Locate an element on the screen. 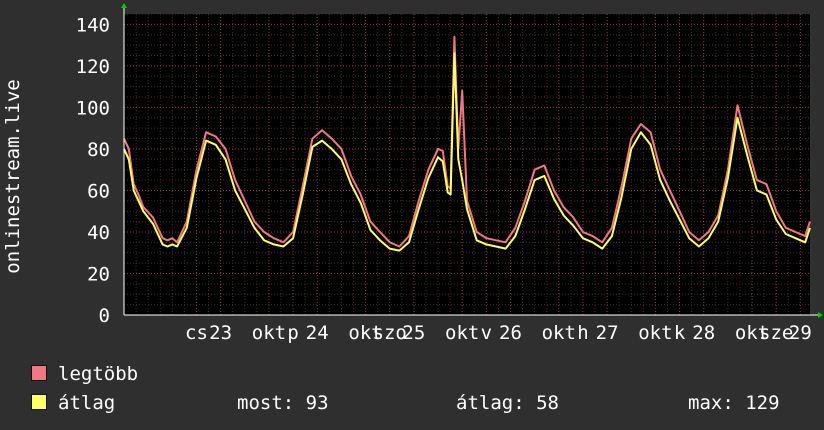 The width and height of the screenshot is (824, 430). legend-item-max: legtöbb is located at coordinates (84, 374).